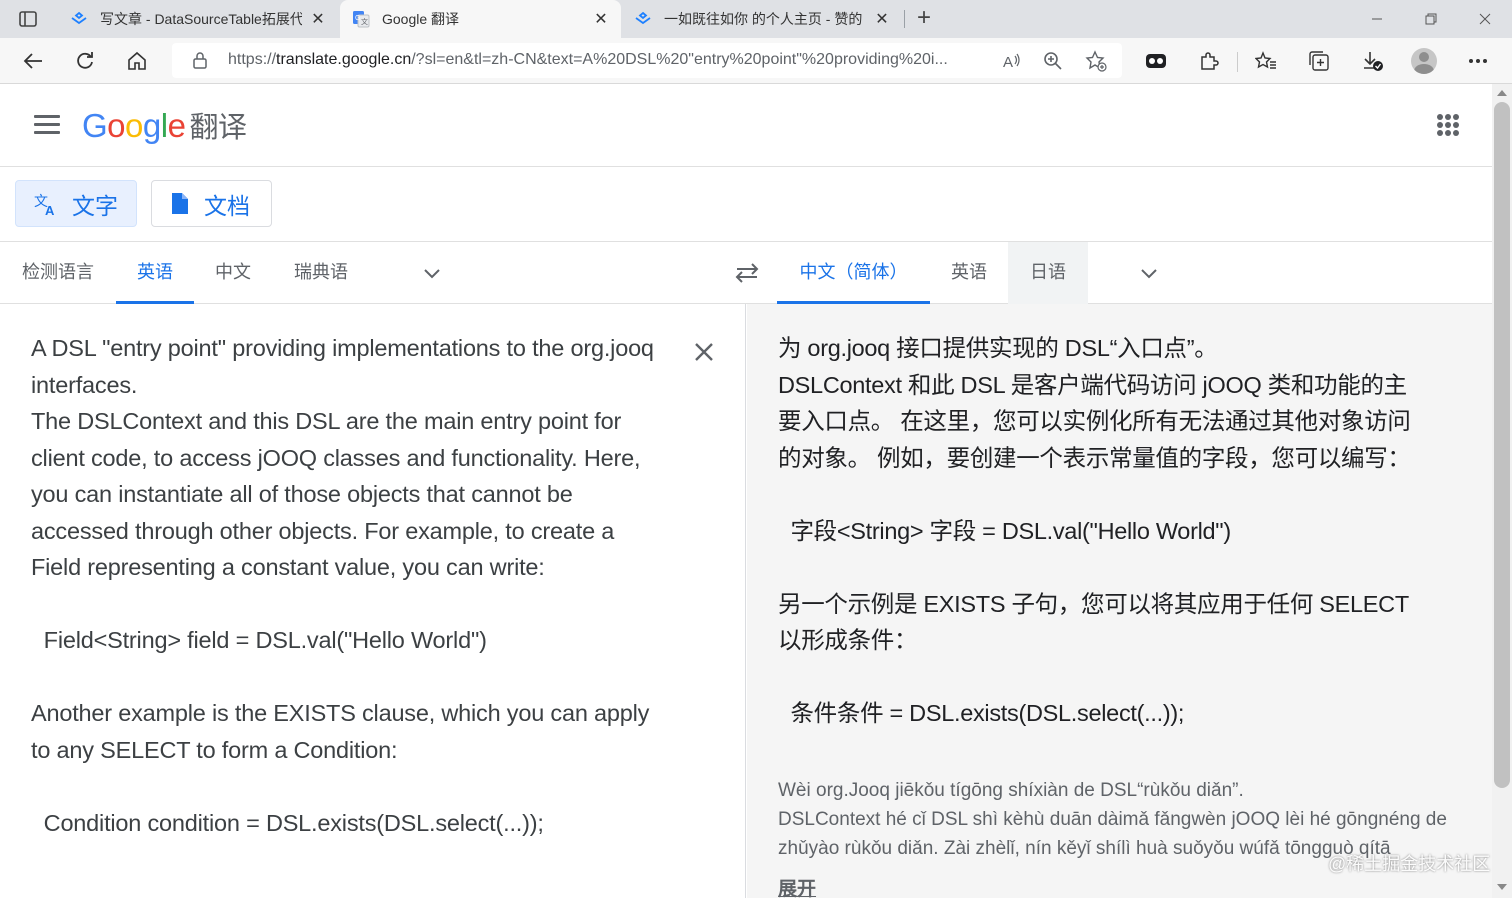 The image size is (1512, 898). I want to click on text-mode-button: 文A 文字, so click(76, 203).